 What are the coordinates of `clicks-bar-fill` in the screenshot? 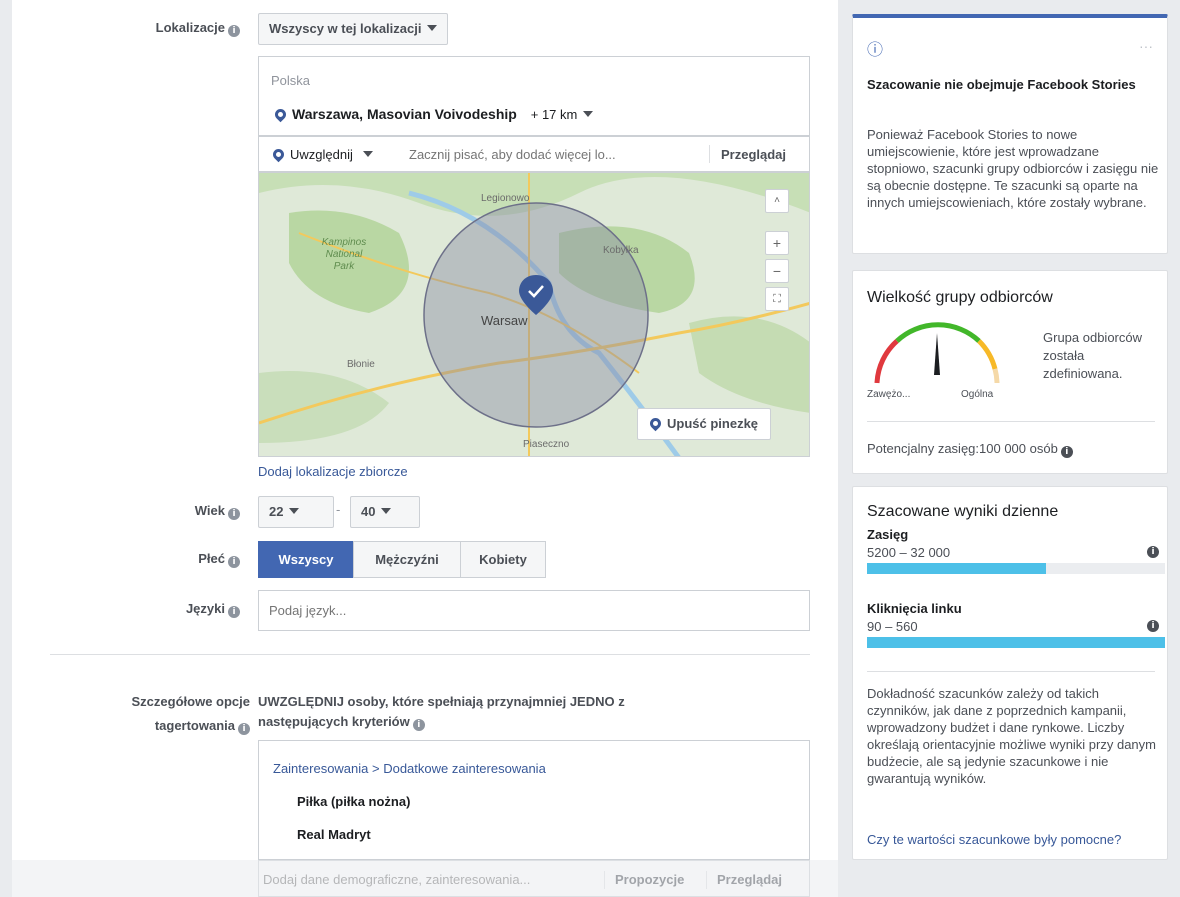 It's located at (1016, 642).